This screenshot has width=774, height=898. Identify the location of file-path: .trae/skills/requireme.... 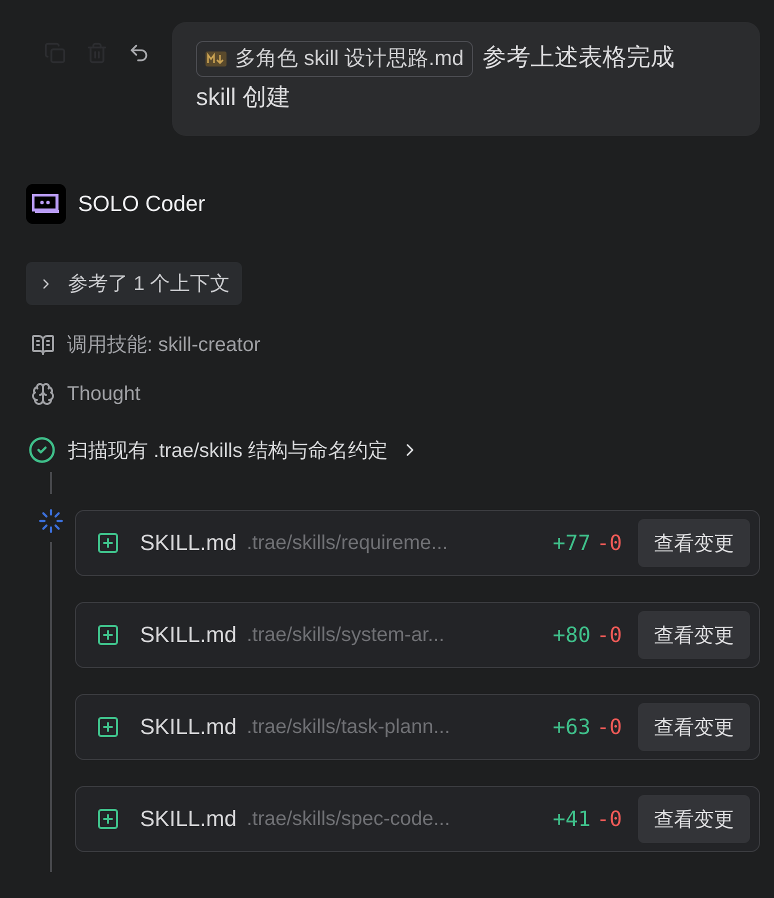
(347, 543).